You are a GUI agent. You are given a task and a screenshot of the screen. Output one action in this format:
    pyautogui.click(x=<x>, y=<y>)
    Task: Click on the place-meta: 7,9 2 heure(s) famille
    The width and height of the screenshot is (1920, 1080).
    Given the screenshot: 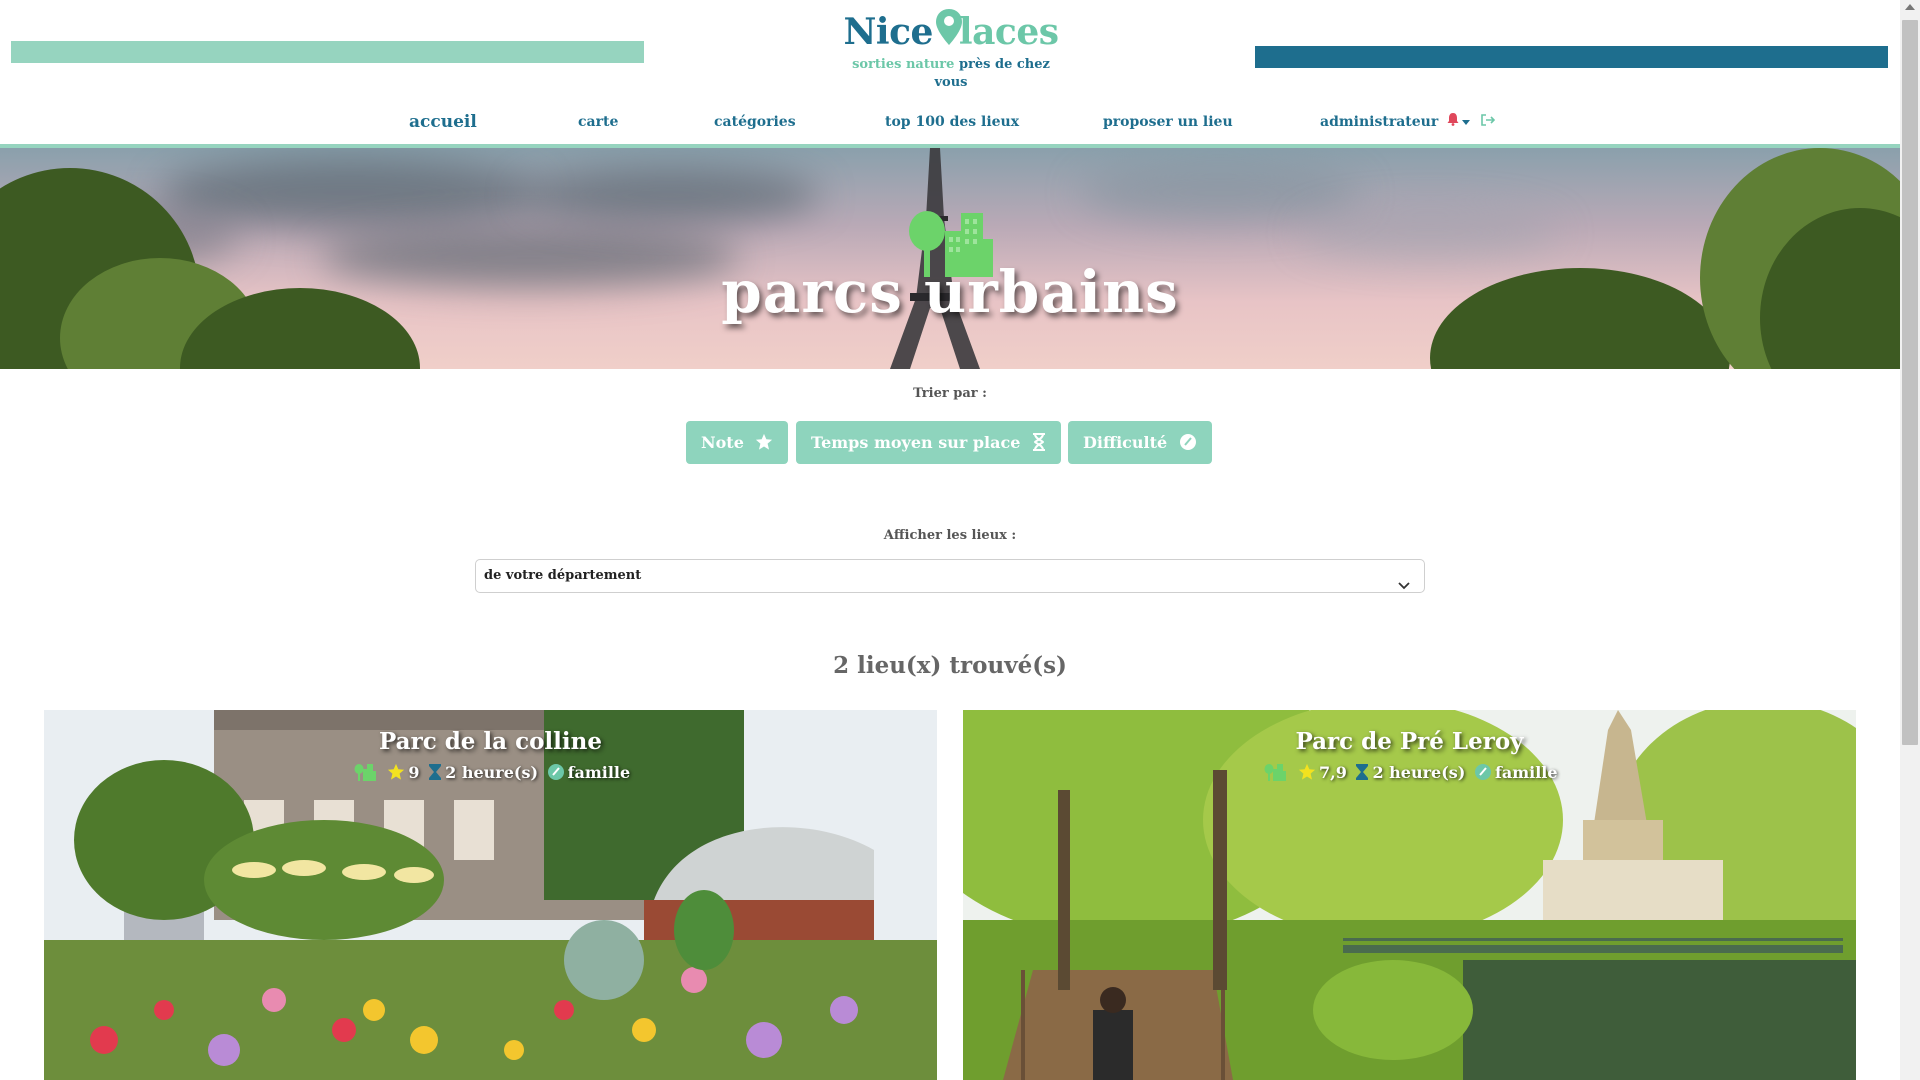 What is the action you would take?
    pyautogui.click(x=1409, y=774)
    